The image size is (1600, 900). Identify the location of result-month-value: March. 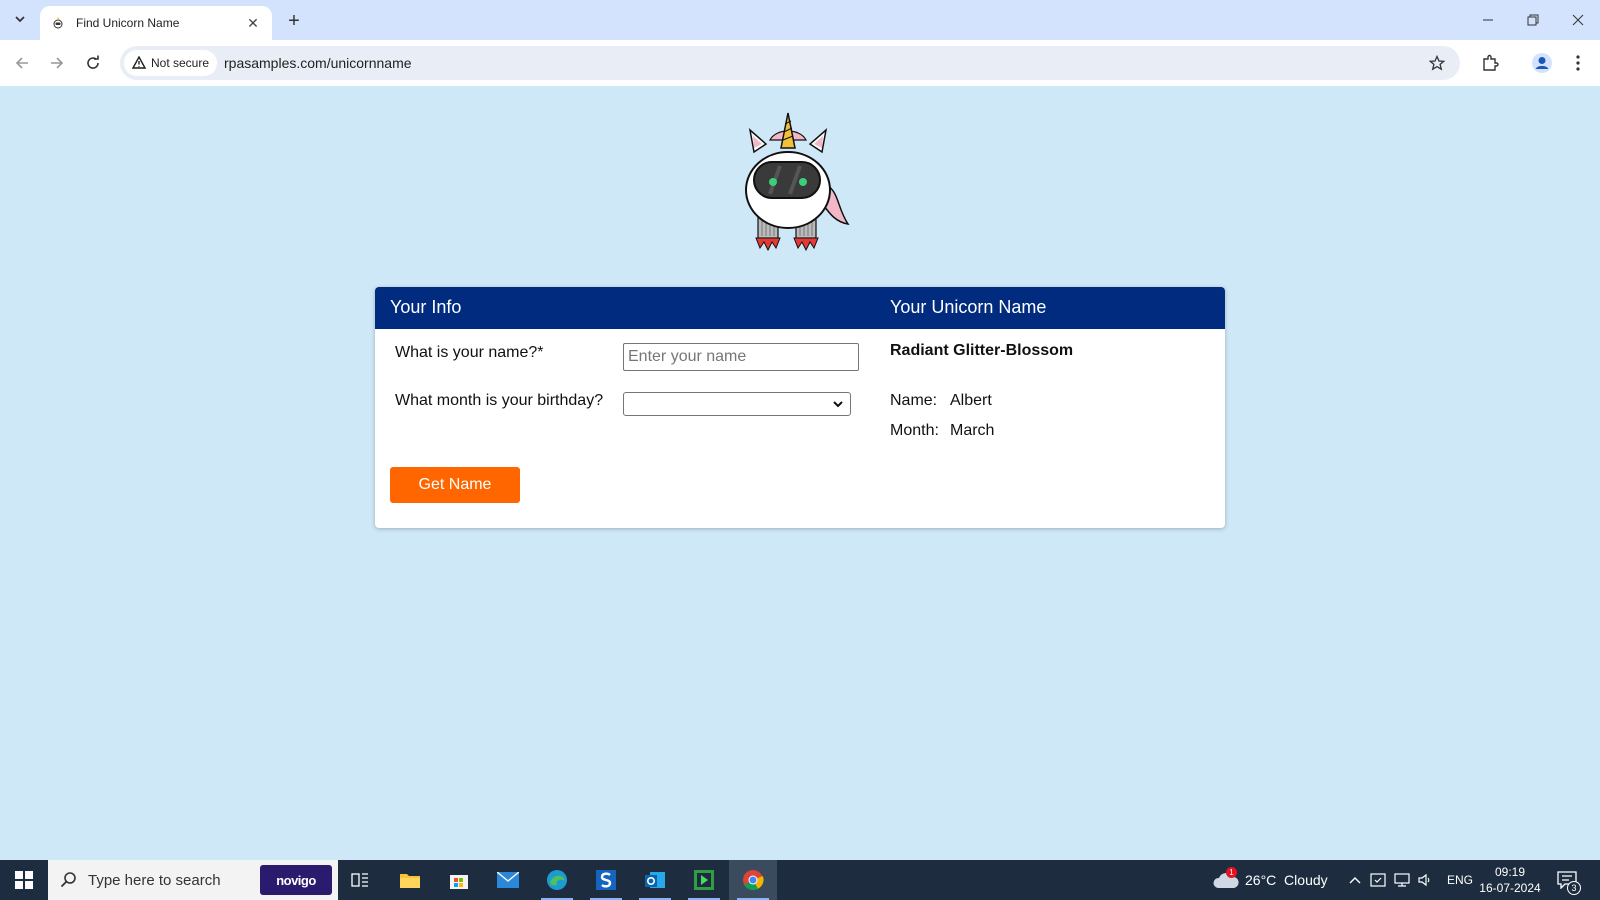
(972, 430).